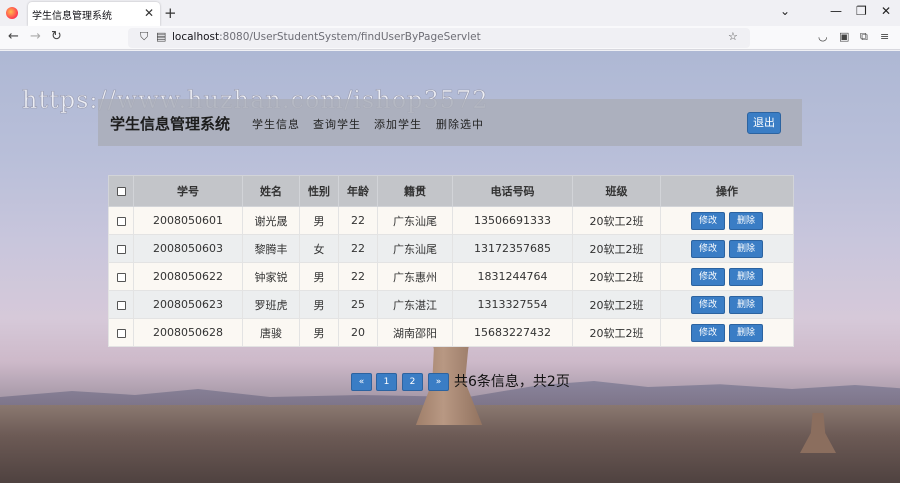 This screenshot has height=483, width=900. What do you see at coordinates (512, 248) in the screenshot?
I see `cell-phone: 13172357685` at bounding box center [512, 248].